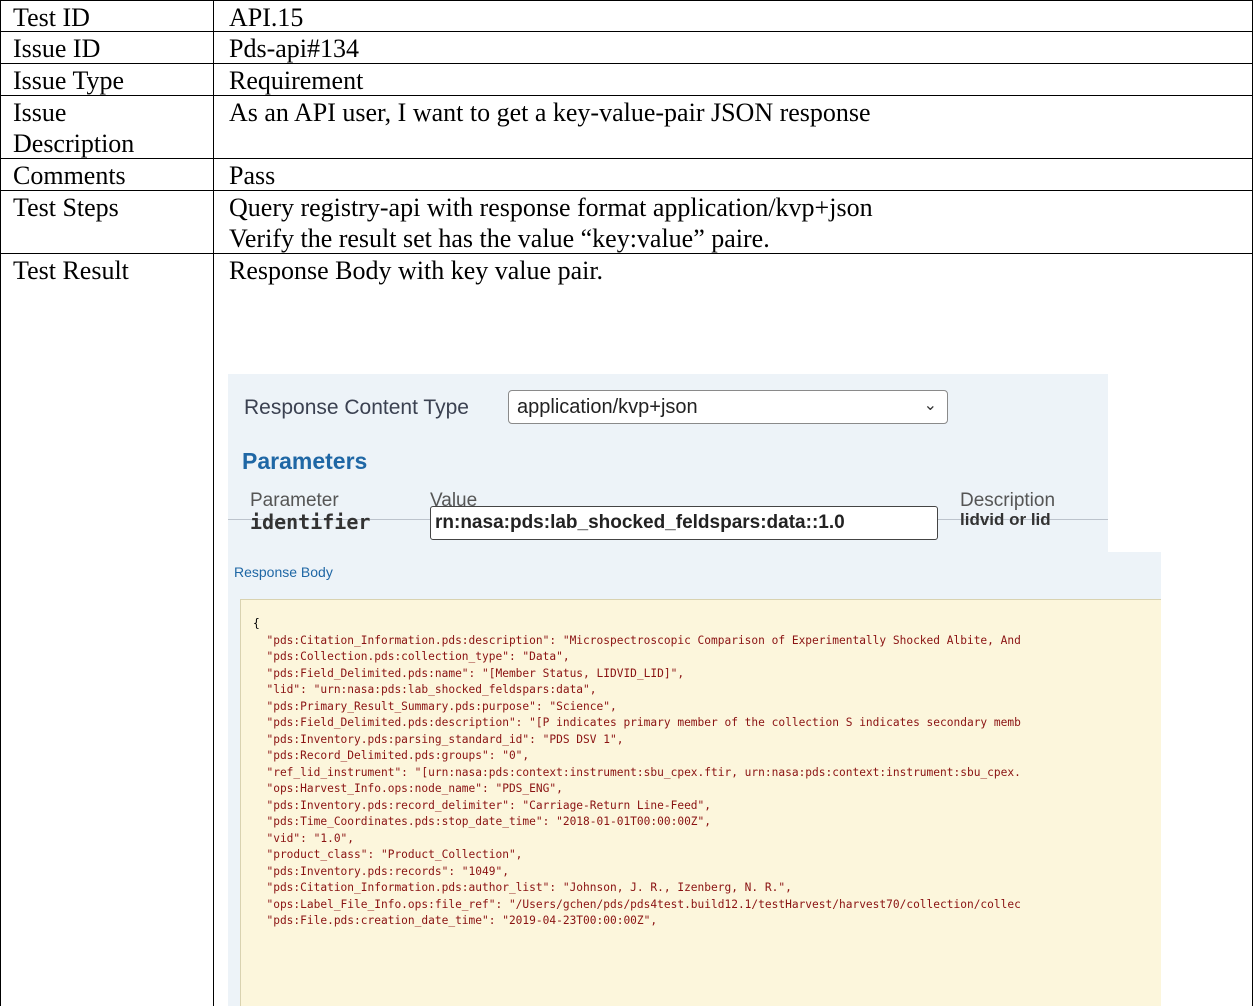  Describe the element at coordinates (391, 755) in the screenshot. I see `json-line: "pds:Record_Delimited.pds:groups": "0",` at that location.